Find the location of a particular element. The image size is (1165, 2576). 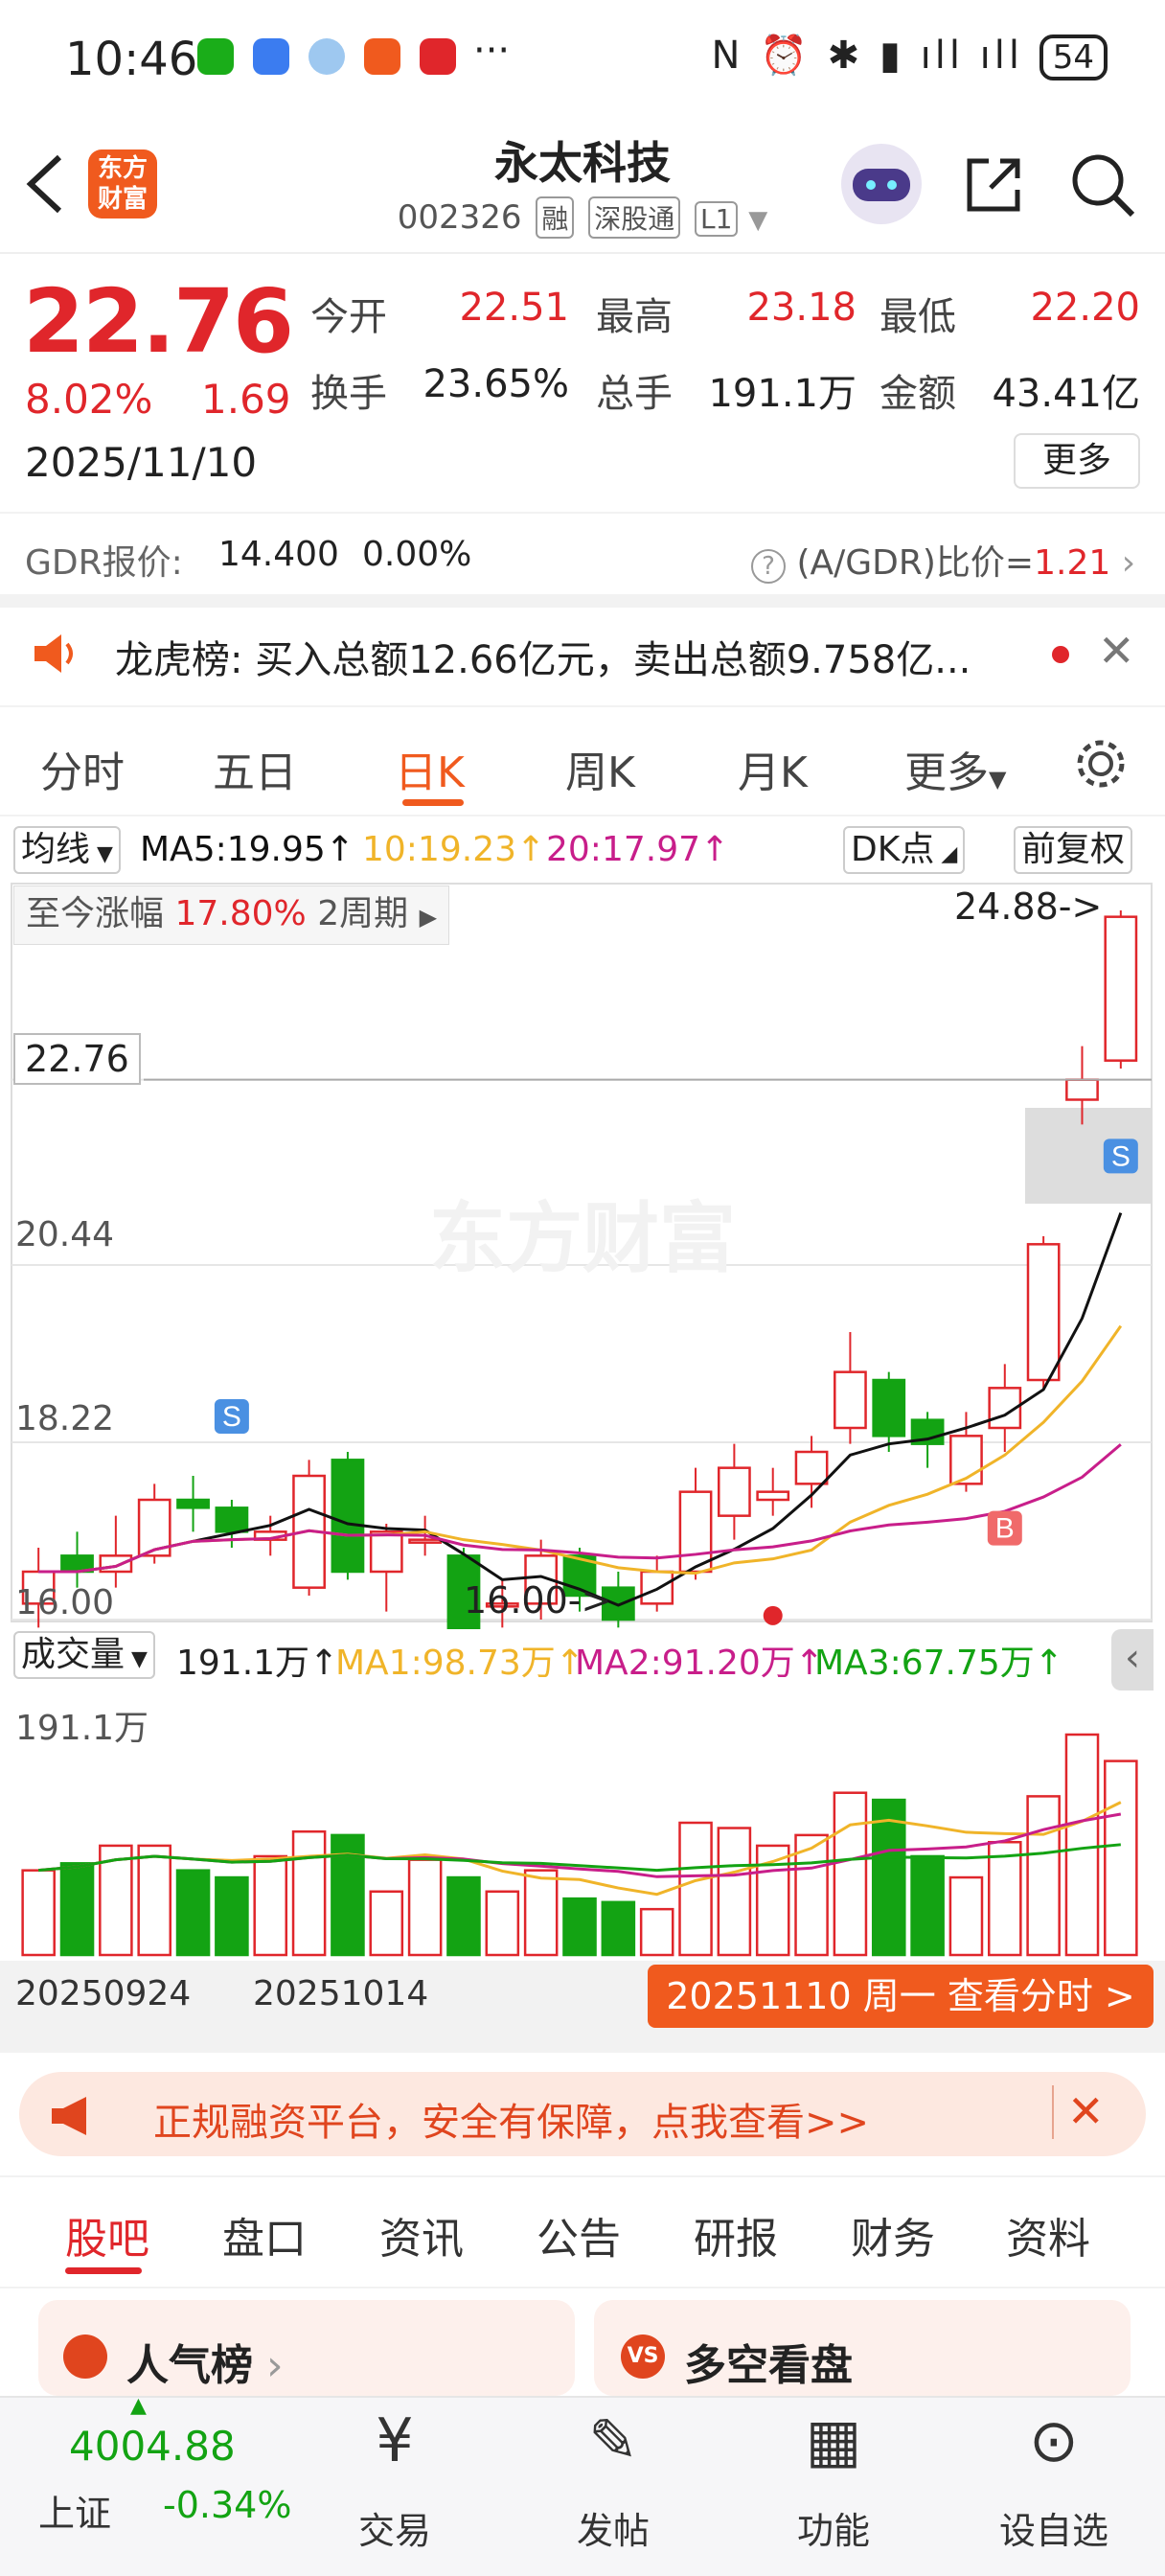

turnover-value: 23.65% is located at coordinates (496, 384).